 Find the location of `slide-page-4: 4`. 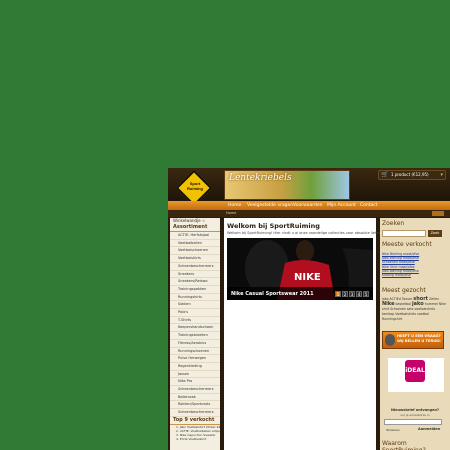

slide-page-4: 4 is located at coordinates (359, 294).